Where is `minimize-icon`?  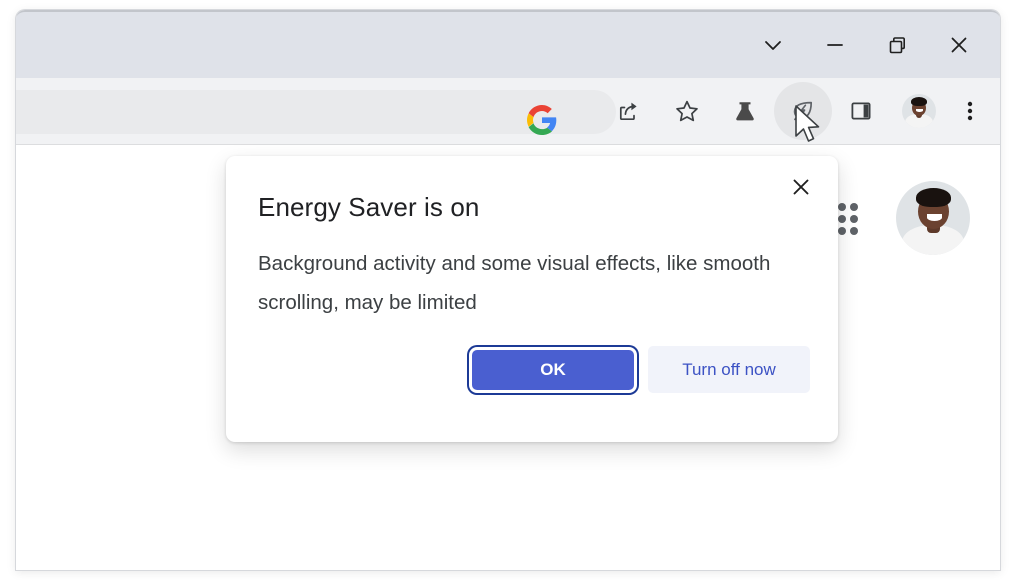 minimize-icon is located at coordinates (835, 45).